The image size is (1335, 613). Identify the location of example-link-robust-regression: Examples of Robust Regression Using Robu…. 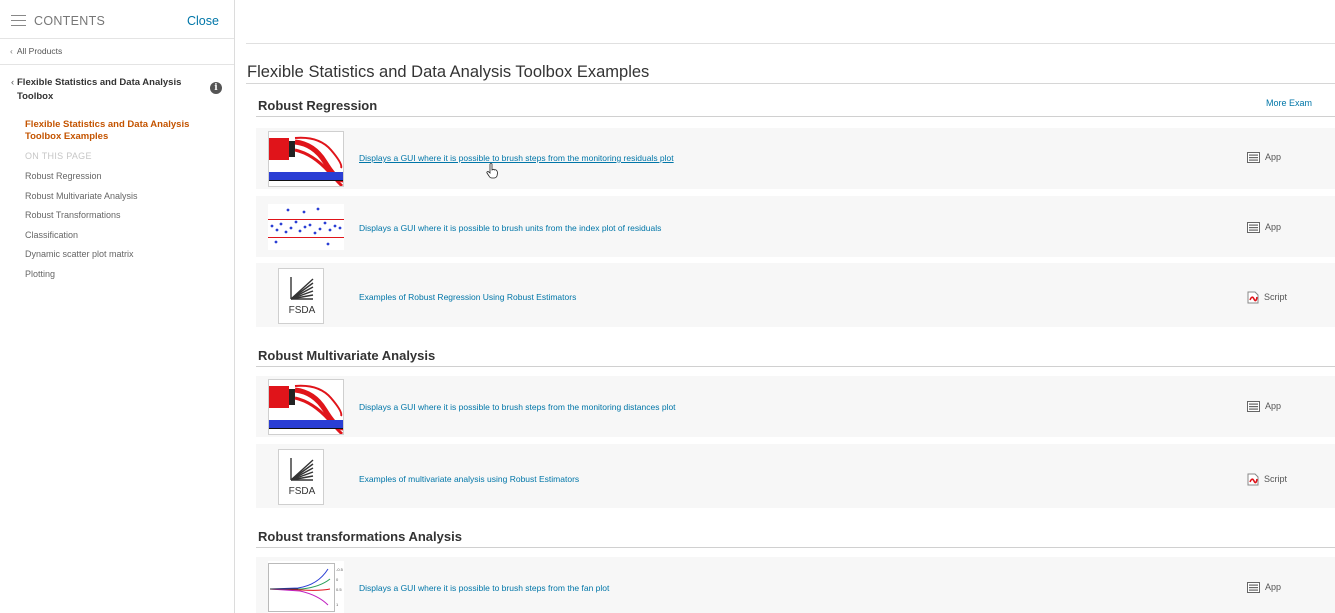
(467, 297).